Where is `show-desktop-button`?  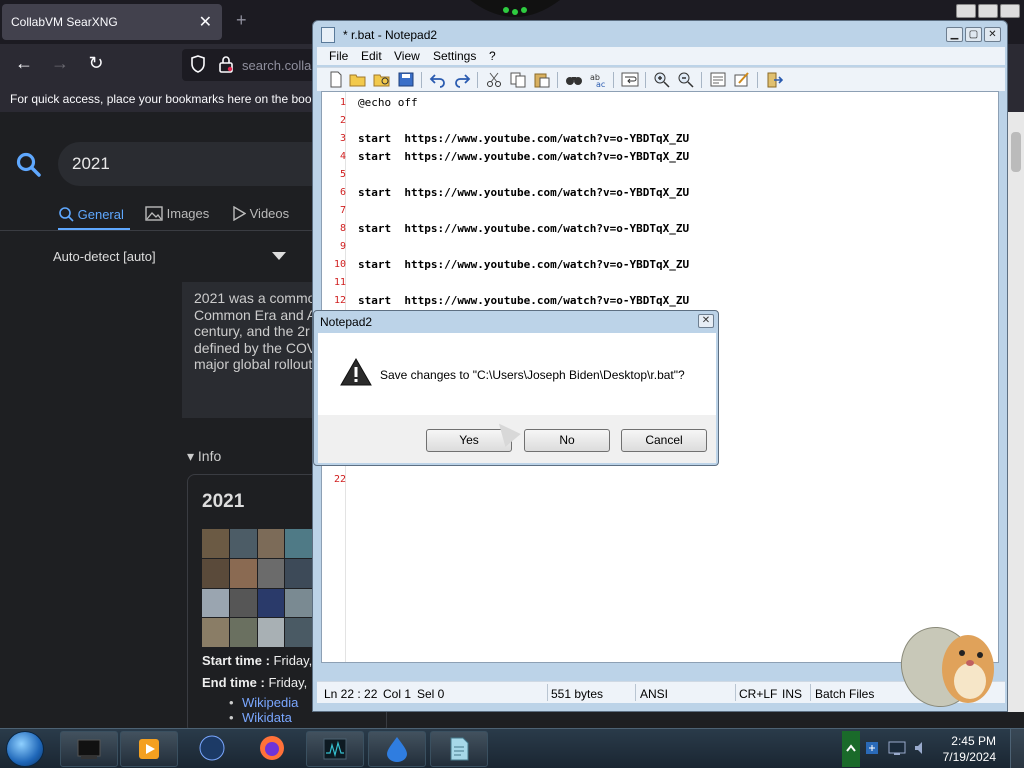 show-desktop-button is located at coordinates (1017, 748).